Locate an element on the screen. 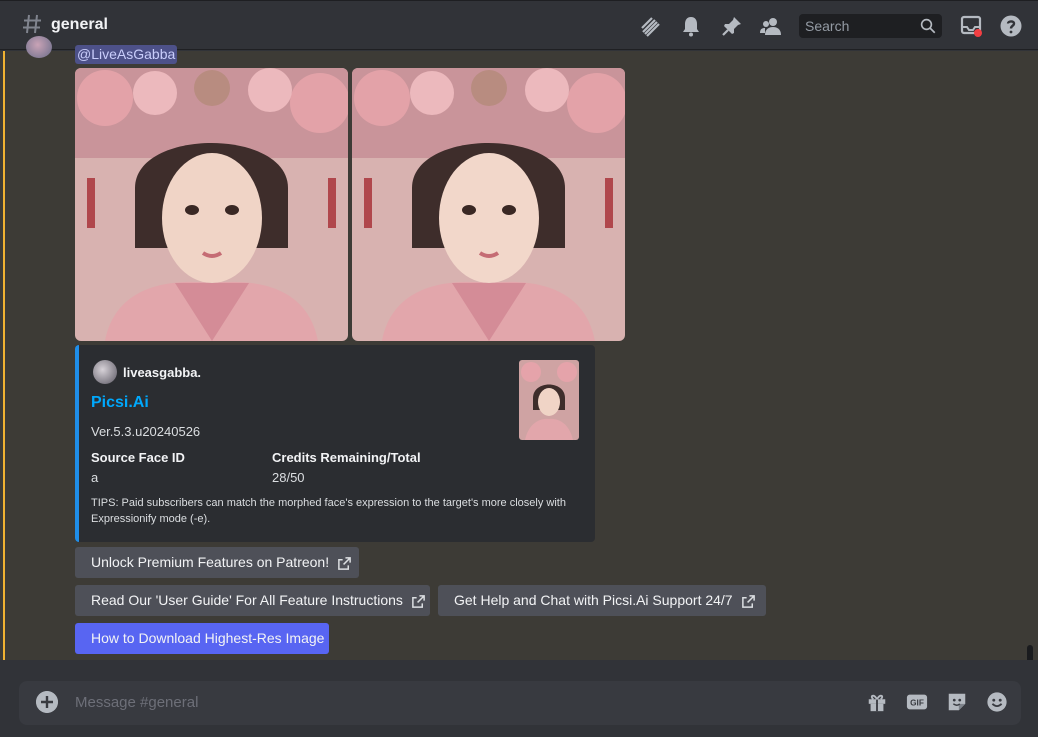 Image resolution: width=1038 pixels, height=737 pixels. inbox-icon is located at coordinates (971, 26).